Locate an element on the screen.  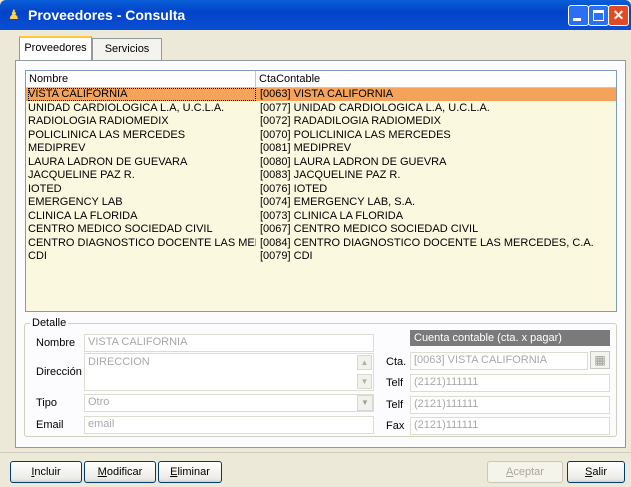
telf2-field: (2121)111111 is located at coordinates (510, 405).